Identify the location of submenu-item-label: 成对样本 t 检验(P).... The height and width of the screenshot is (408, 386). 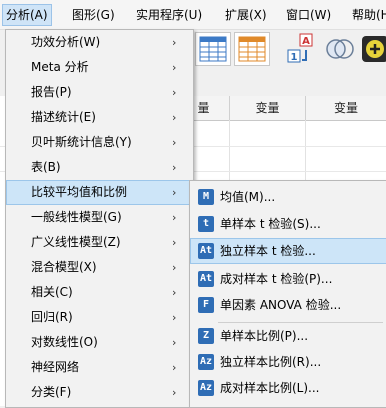
(276, 279).